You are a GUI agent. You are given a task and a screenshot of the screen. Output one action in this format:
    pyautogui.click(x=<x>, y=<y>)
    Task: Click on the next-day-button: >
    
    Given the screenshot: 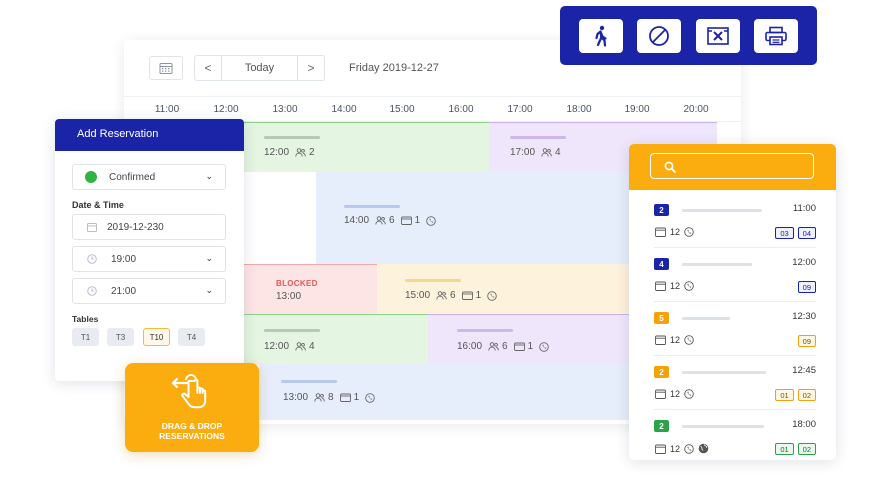 What is the action you would take?
    pyautogui.click(x=311, y=68)
    